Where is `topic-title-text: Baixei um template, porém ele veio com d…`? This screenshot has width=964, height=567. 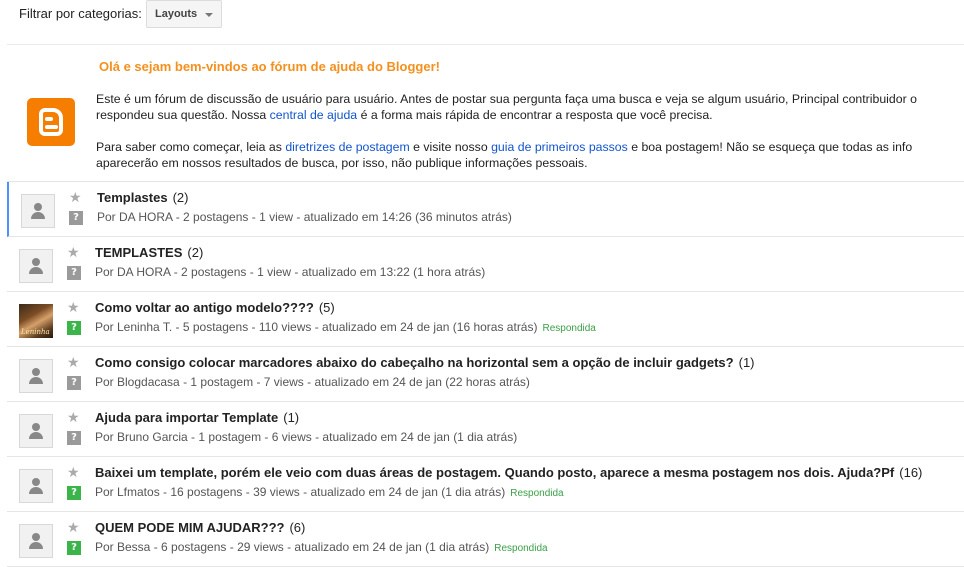 topic-title-text: Baixei um template, porém ele veio com d… is located at coordinates (495, 472).